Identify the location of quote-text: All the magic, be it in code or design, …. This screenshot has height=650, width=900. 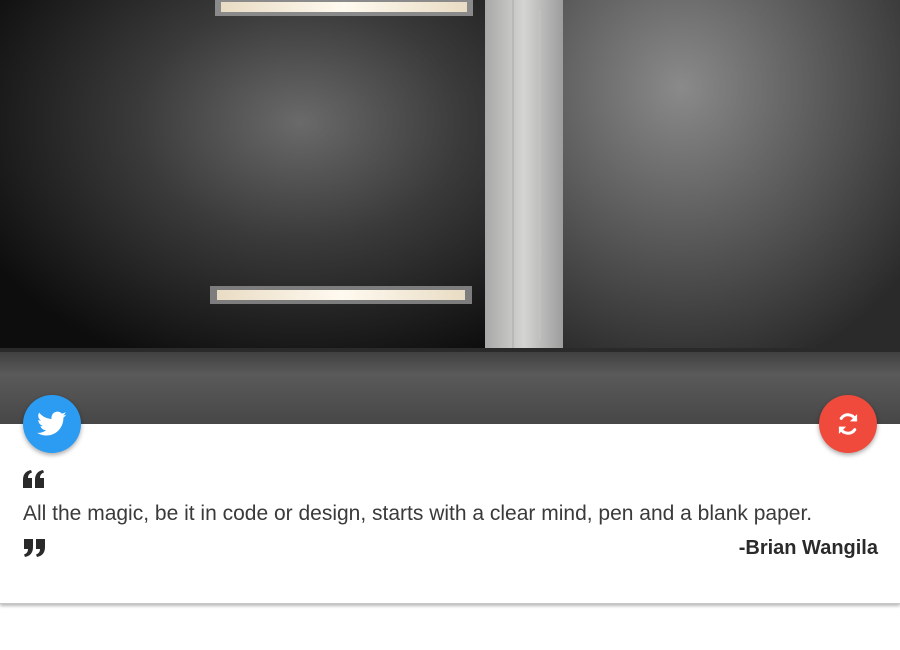
(418, 513).